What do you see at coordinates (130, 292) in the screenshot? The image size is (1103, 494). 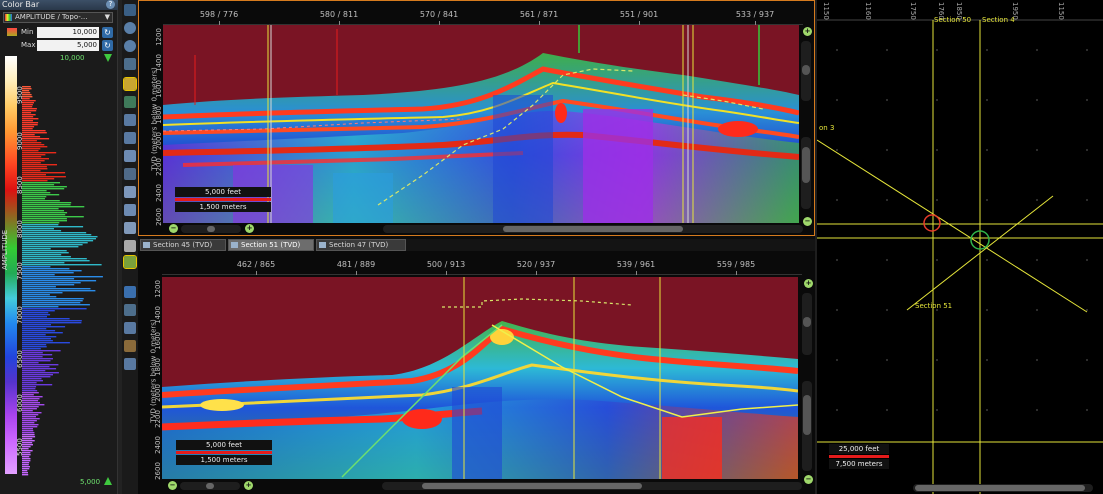 I see `frame-icon` at bounding box center [130, 292].